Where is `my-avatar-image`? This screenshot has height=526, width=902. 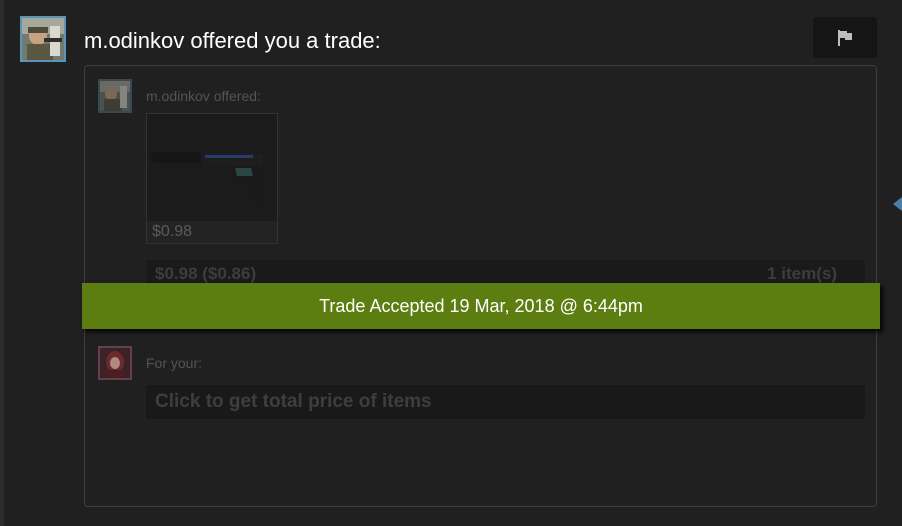 my-avatar-image is located at coordinates (115, 363).